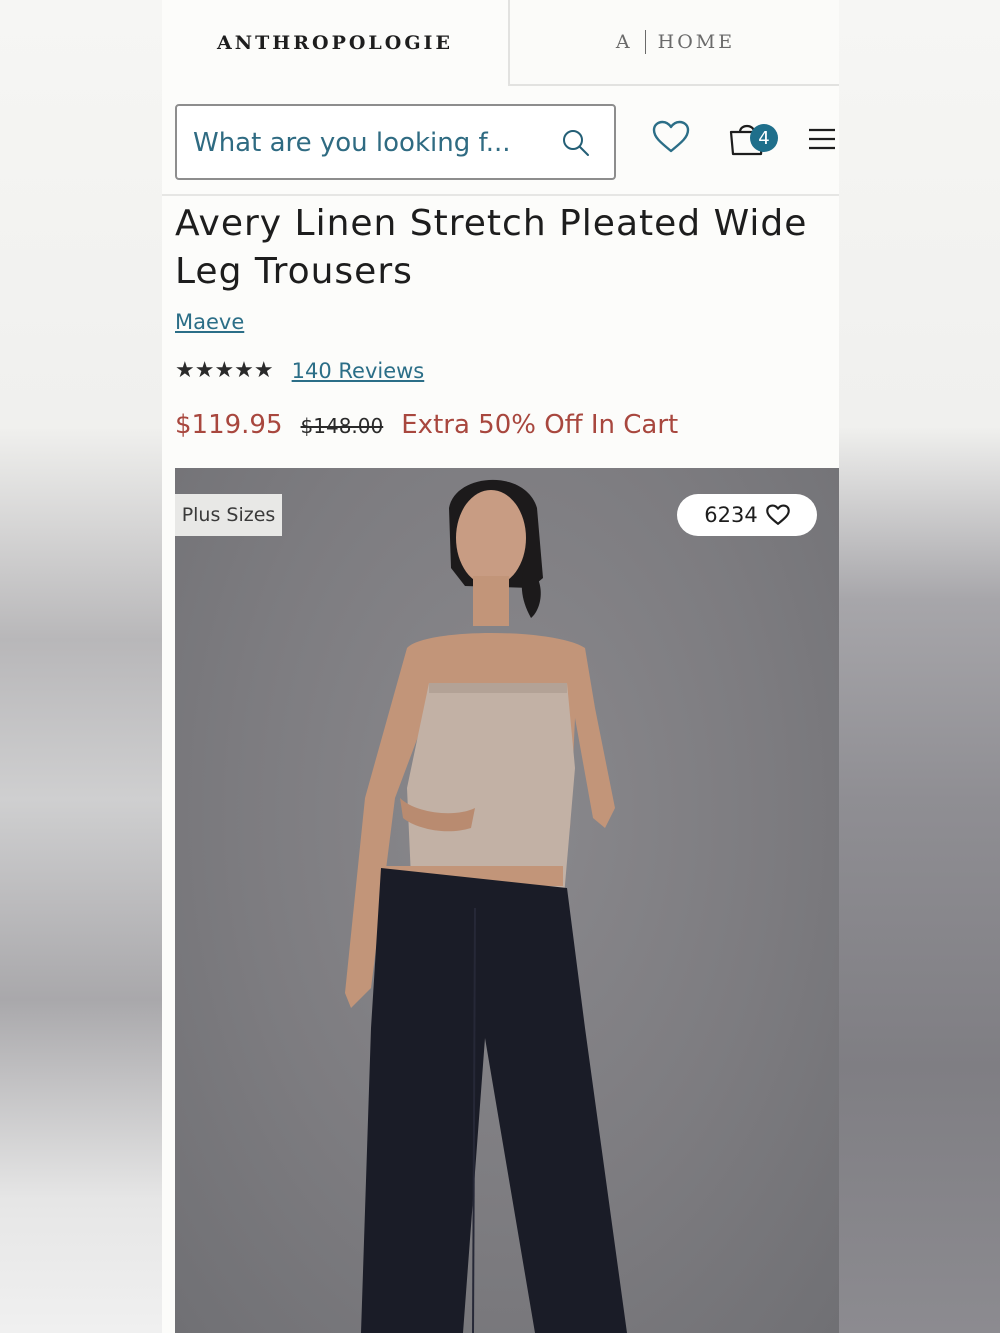 The height and width of the screenshot is (1333, 1000). I want to click on price-row: $119.95 $148.00 Extra 50% Off In Cart, so click(426, 425).